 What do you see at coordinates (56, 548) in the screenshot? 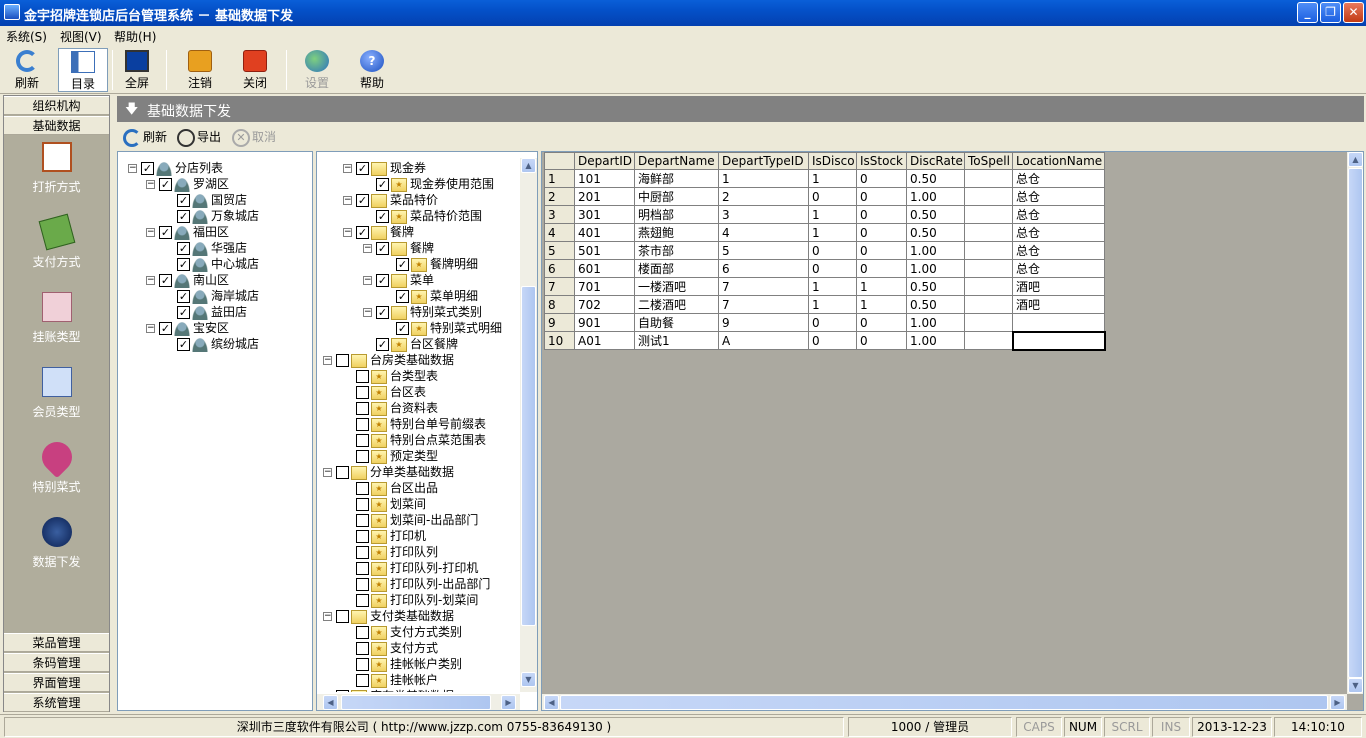
I see `nav-item-data-send: 数据下发` at bounding box center [56, 548].